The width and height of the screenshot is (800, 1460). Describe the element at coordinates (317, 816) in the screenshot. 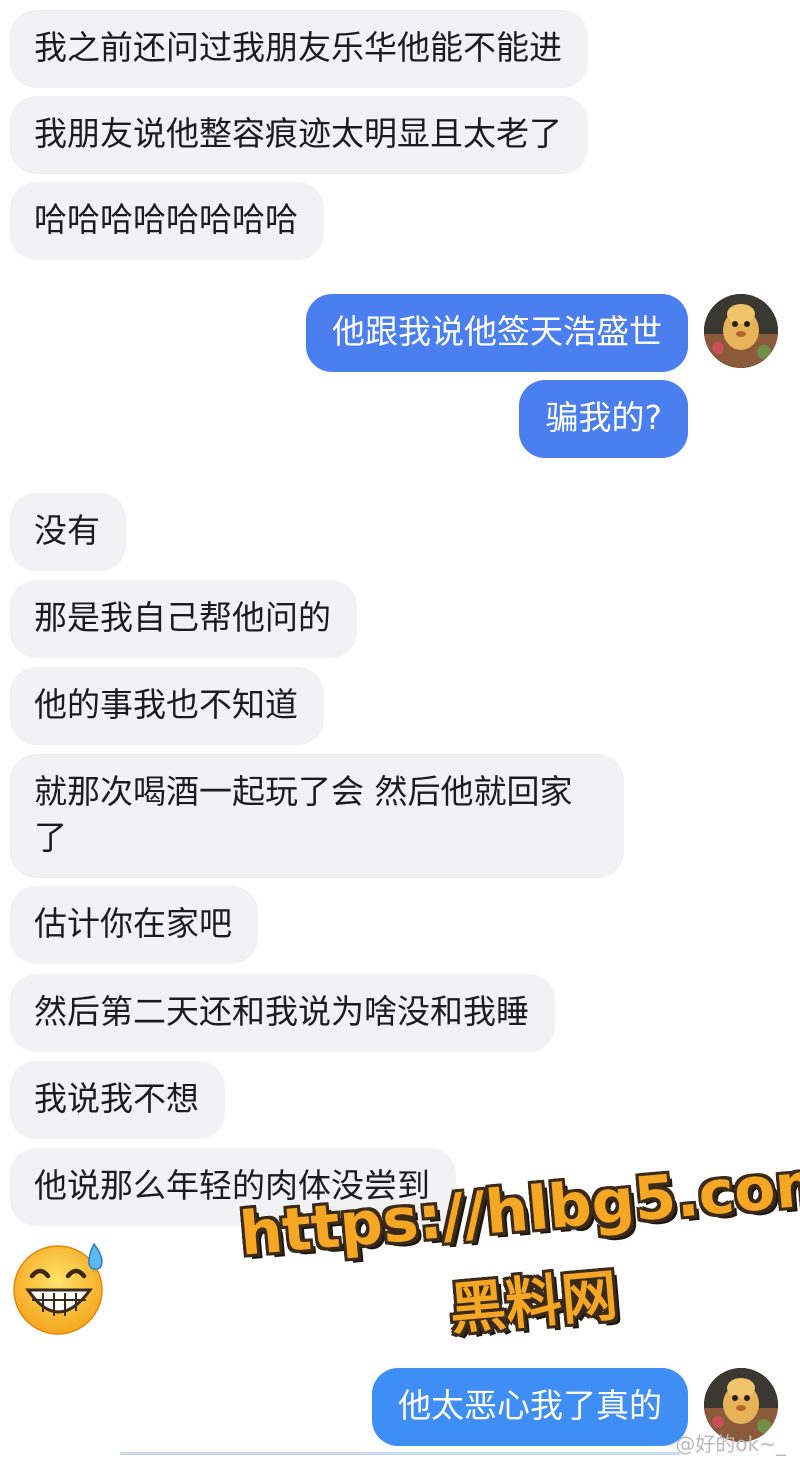

I see `message-bubble-incoming: 就那次喝酒一起玩了会 然后他就回家了` at that location.